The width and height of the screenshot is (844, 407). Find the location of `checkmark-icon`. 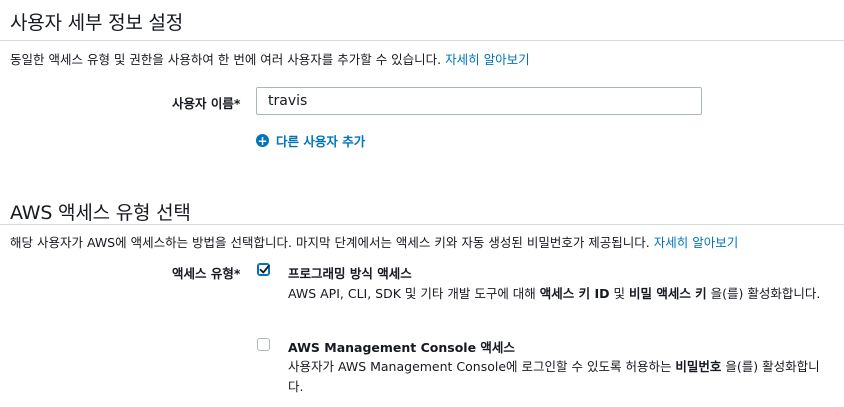

checkmark-icon is located at coordinates (264, 269).